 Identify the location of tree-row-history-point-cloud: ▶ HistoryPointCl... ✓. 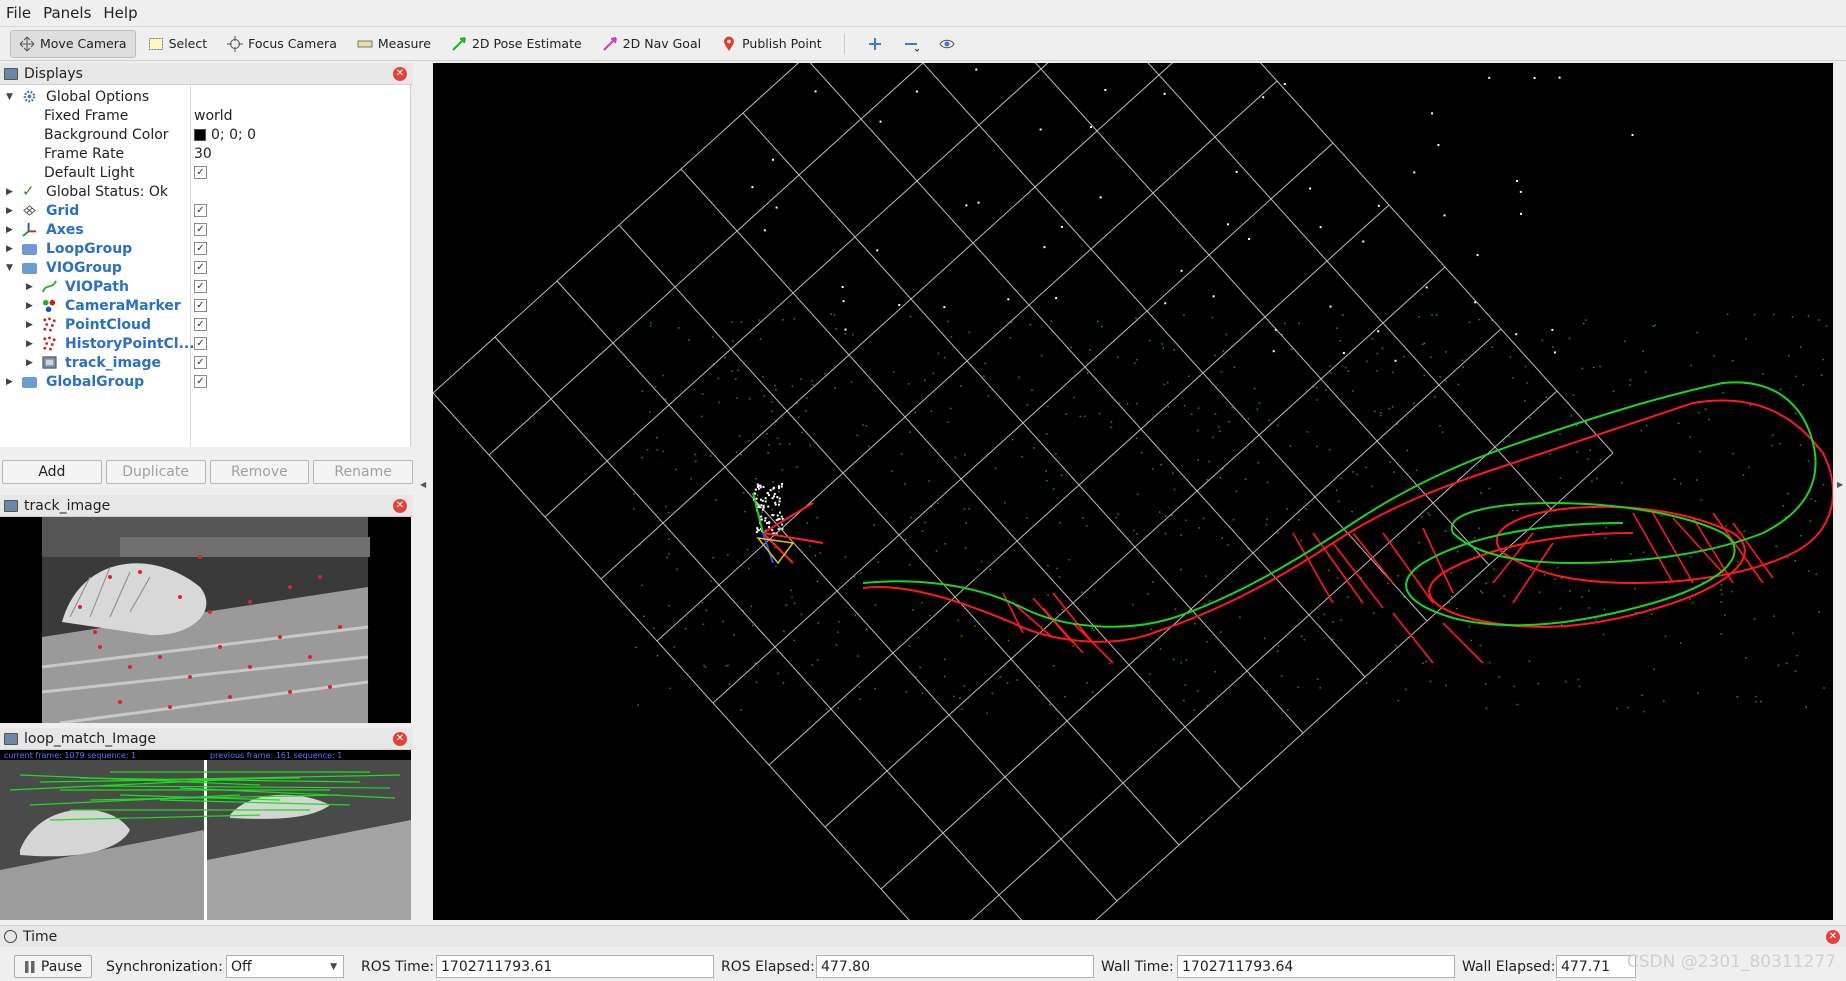
(205, 343).